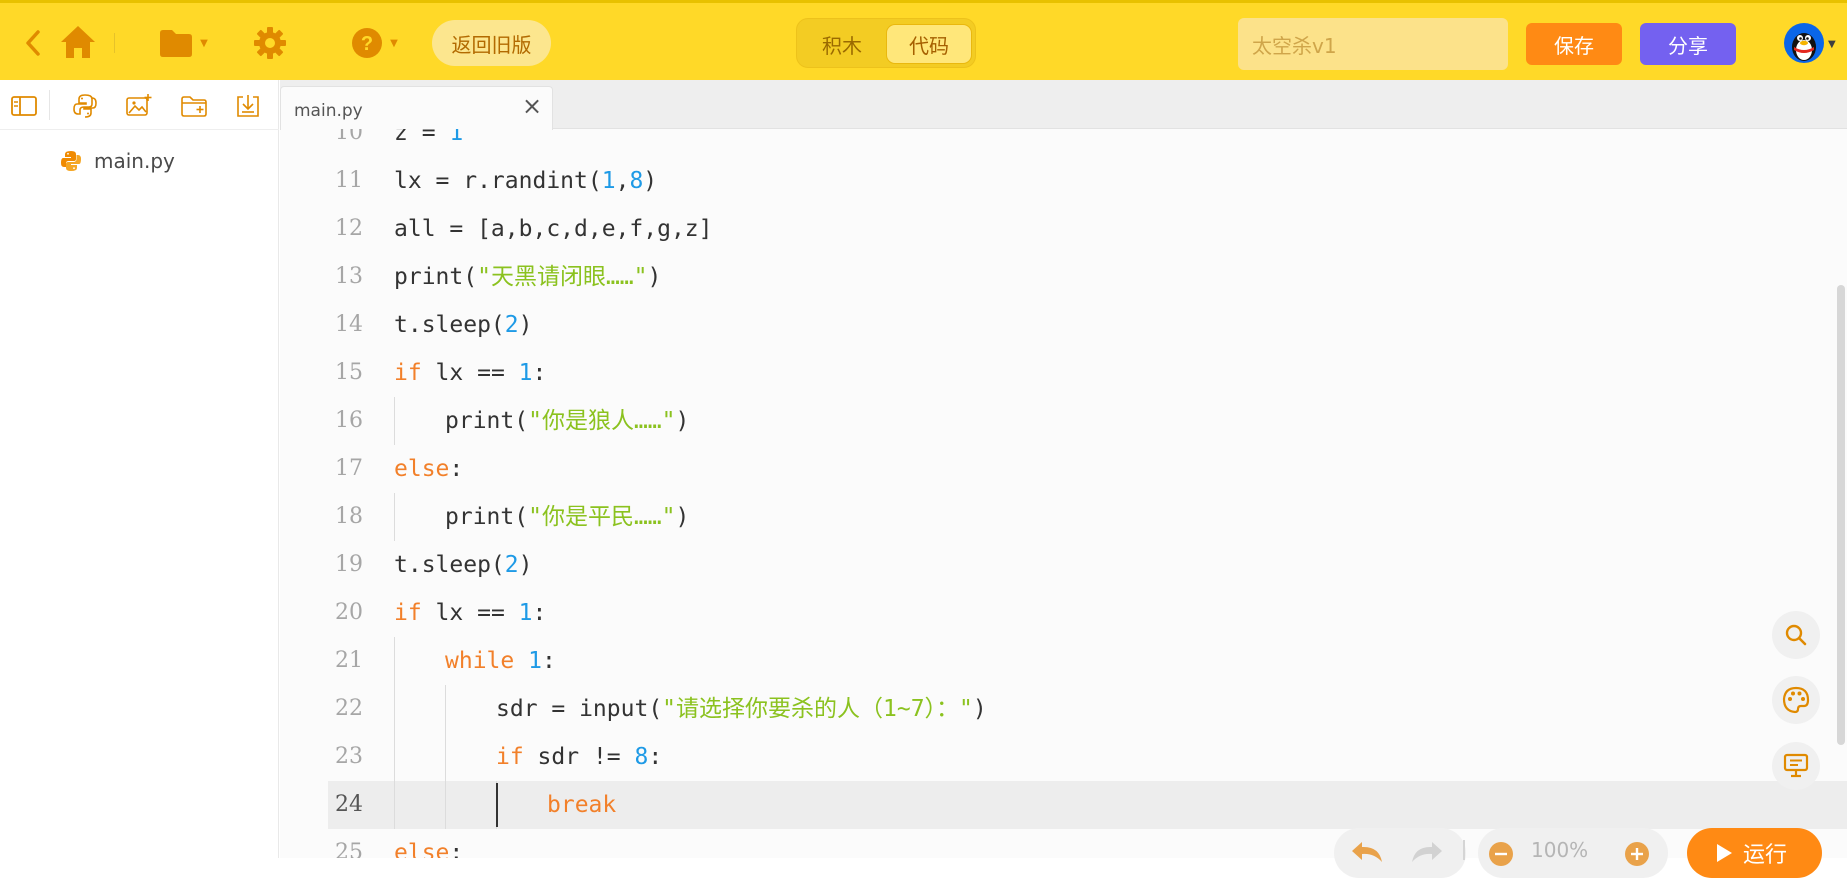 The width and height of the screenshot is (1847, 878). What do you see at coordinates (1063, 229) in the screenshot?
I see `code-line: 12 all = [a,b,c,d,e,f,g,z]` at bounding box center [1063, 229].